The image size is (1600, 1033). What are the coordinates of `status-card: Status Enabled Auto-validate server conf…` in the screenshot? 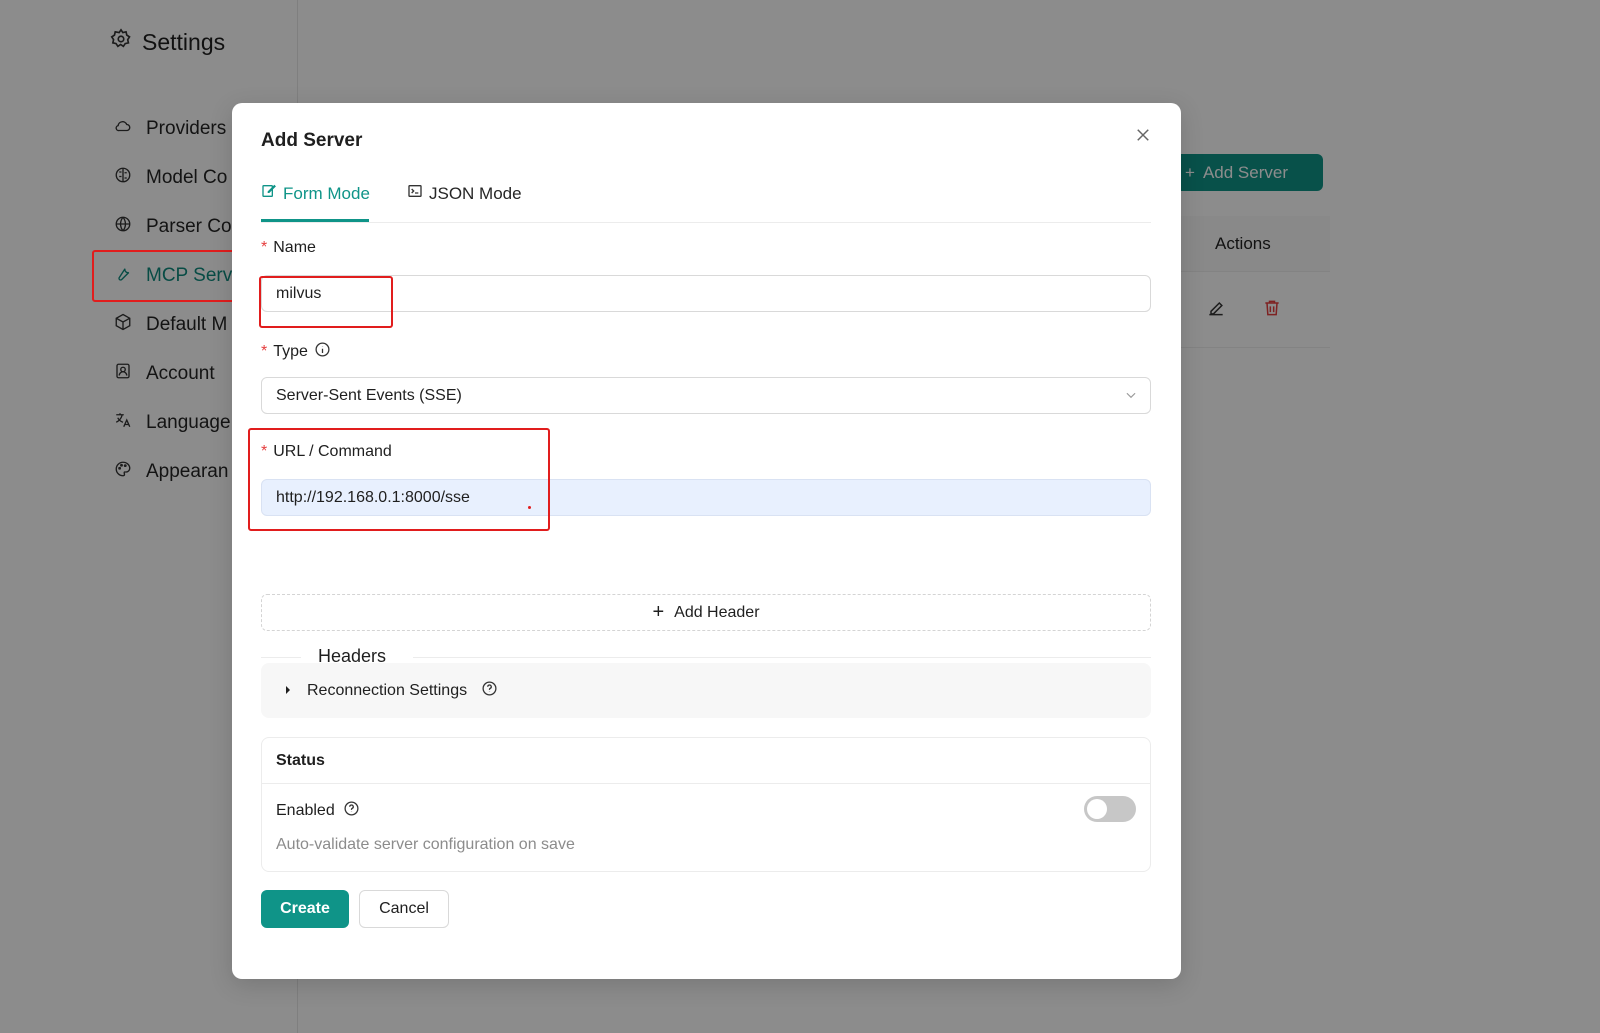 It's located at (706, 804).